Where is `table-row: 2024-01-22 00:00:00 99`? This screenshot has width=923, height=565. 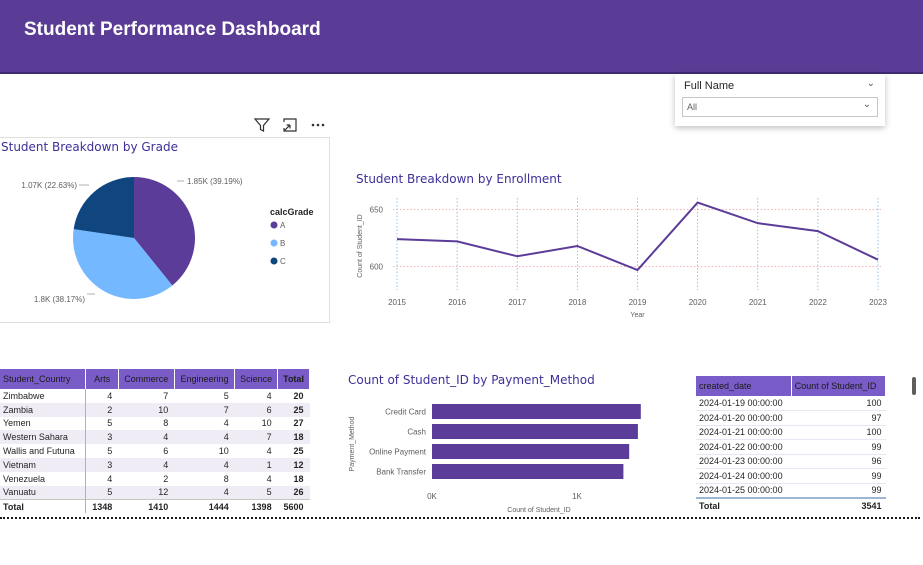 table-row: 2024-01-22 00:00:00 99 is located at coordinates (791, 447).